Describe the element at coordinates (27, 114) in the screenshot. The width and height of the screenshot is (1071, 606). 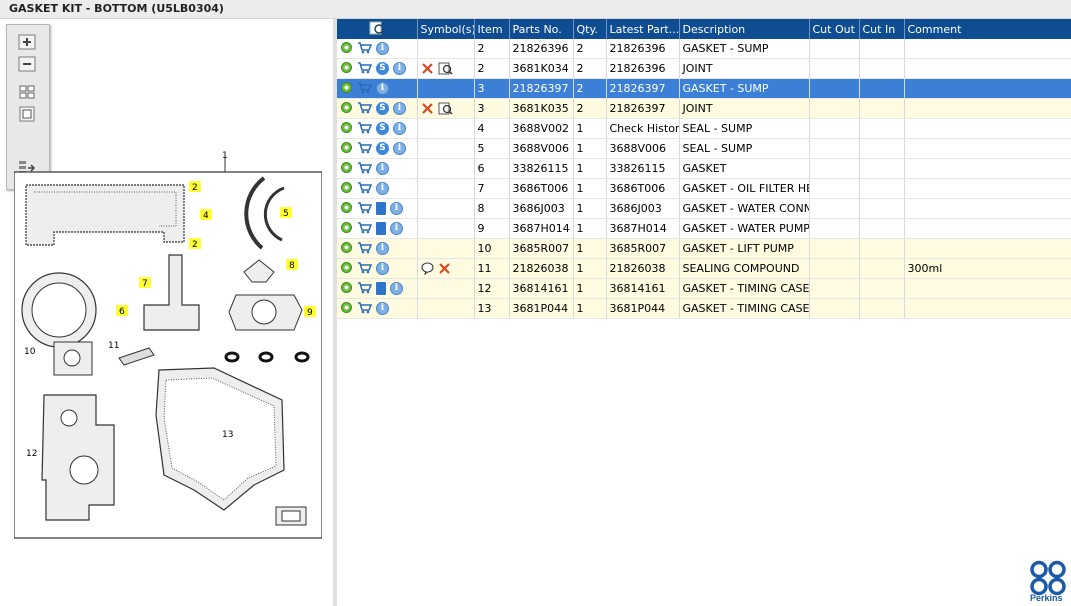
I see `actual-size-button` at that location.